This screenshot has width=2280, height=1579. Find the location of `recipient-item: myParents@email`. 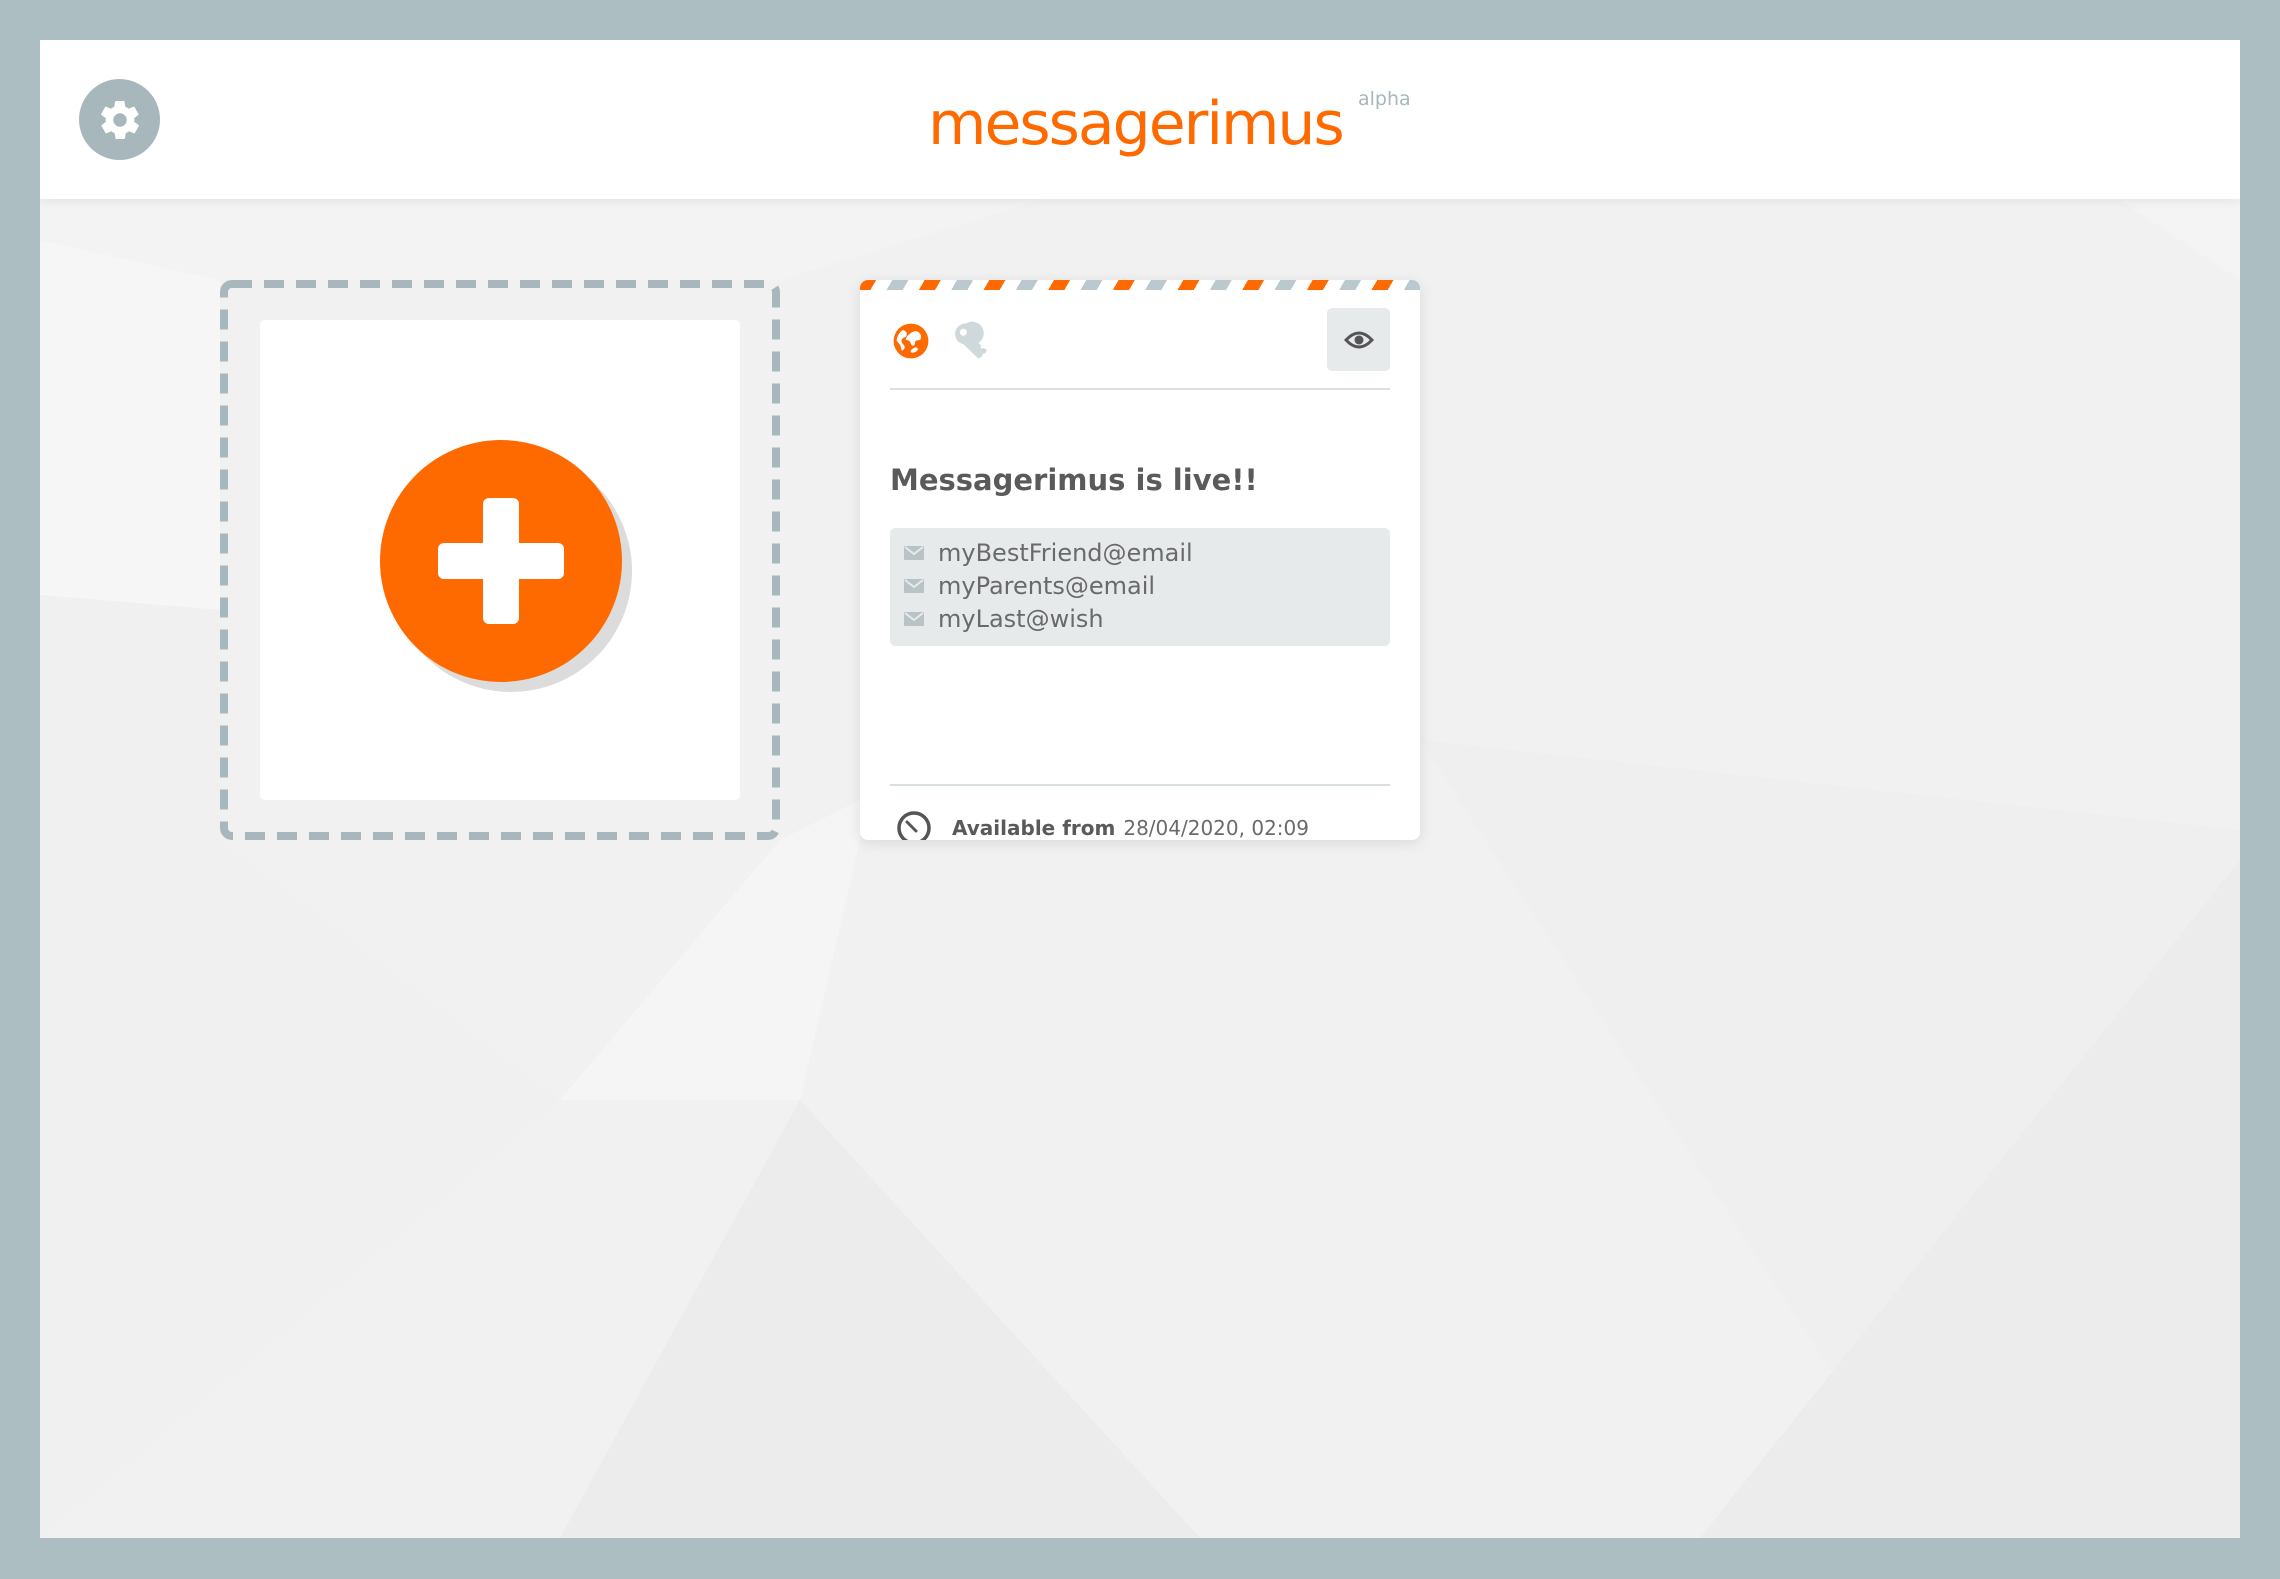

recipient-item: myParents@email is located at coordinates (1140, 585).